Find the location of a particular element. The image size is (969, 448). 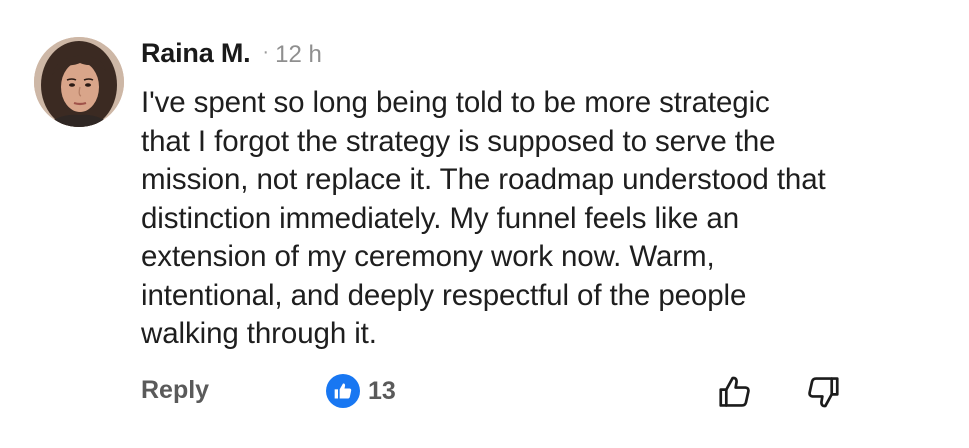

comment-actions: Reply 13 is located at coordinates (484, 392).